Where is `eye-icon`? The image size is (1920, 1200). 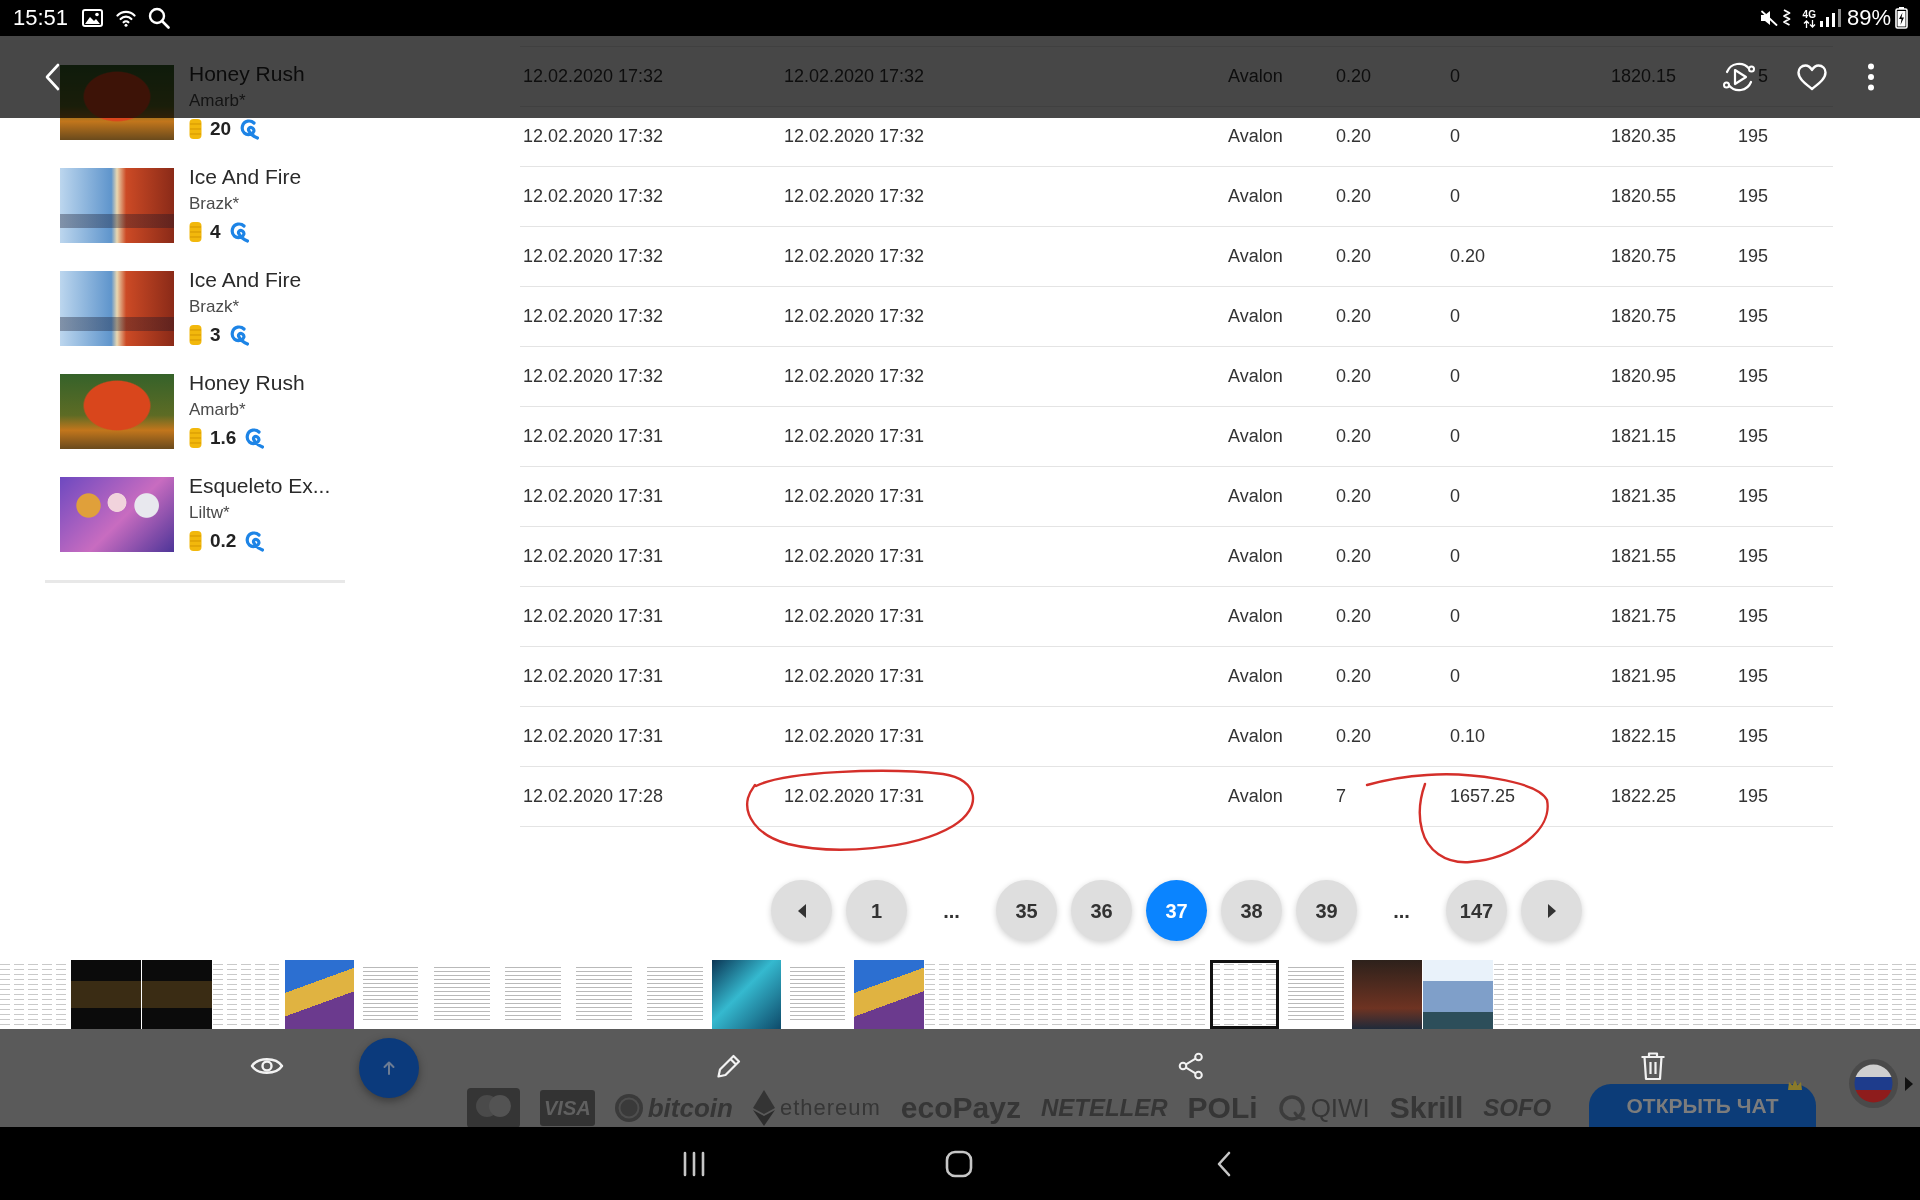 eye-icon is located at coordinates (267, 1066).